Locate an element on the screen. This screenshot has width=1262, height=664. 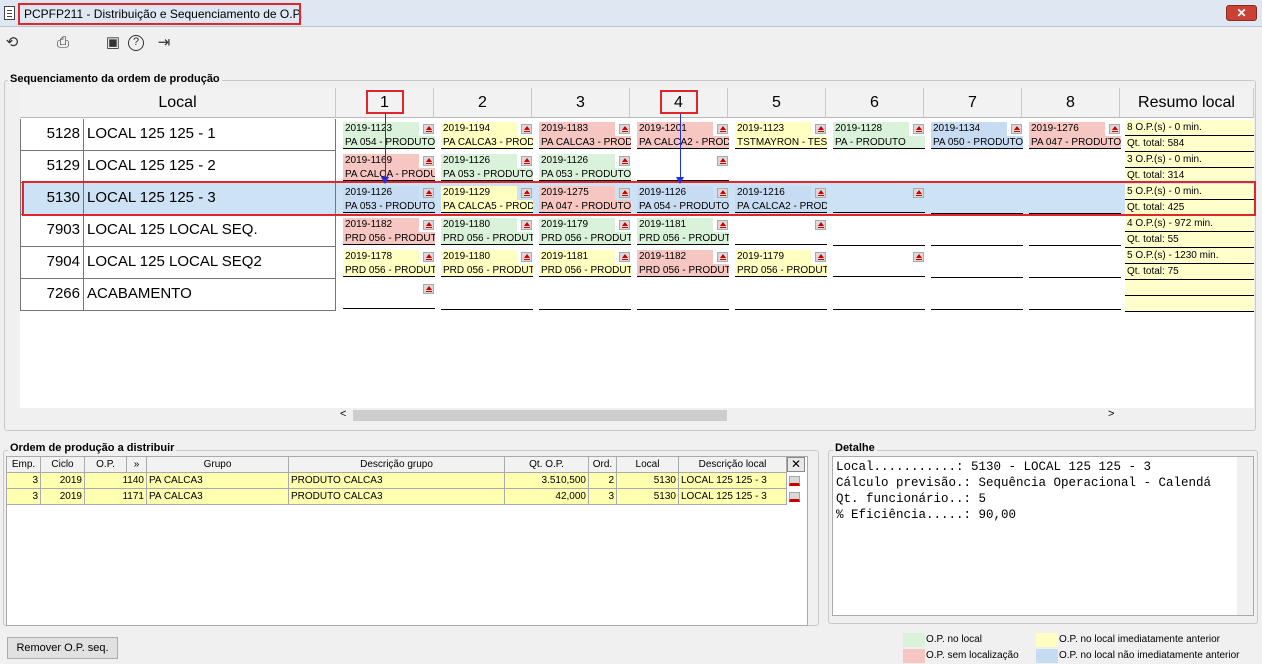
grid-header: » is located at coordinates (137, 465).